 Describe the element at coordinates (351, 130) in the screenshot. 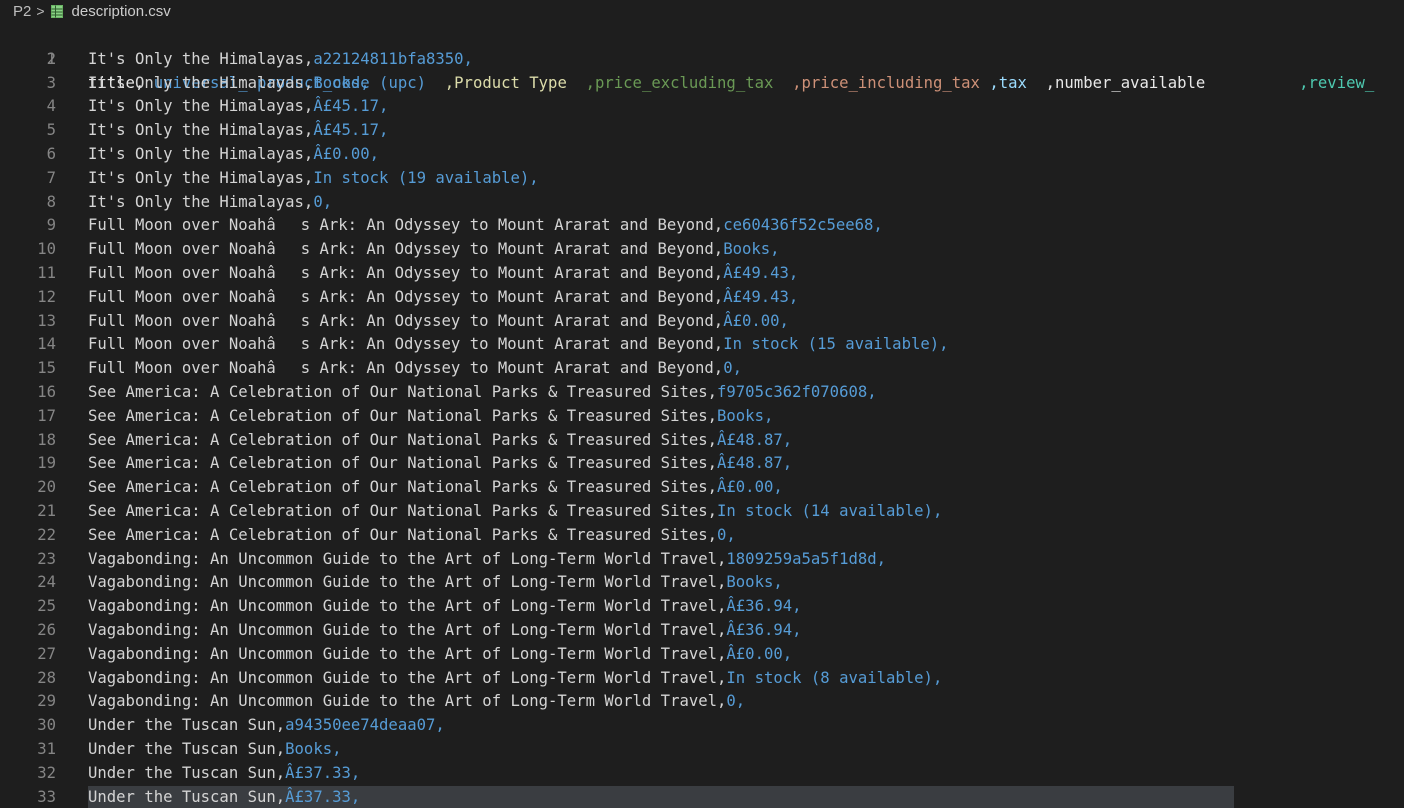

I see `csv-value-cell: Â£45.17,` at that location.